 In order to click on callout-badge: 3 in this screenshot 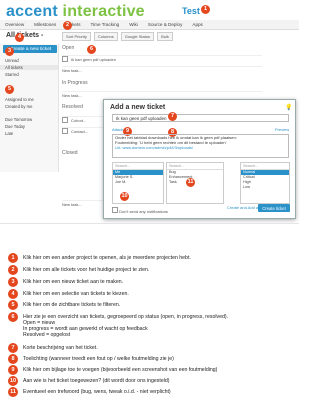, I will do `click(9, 51)`.